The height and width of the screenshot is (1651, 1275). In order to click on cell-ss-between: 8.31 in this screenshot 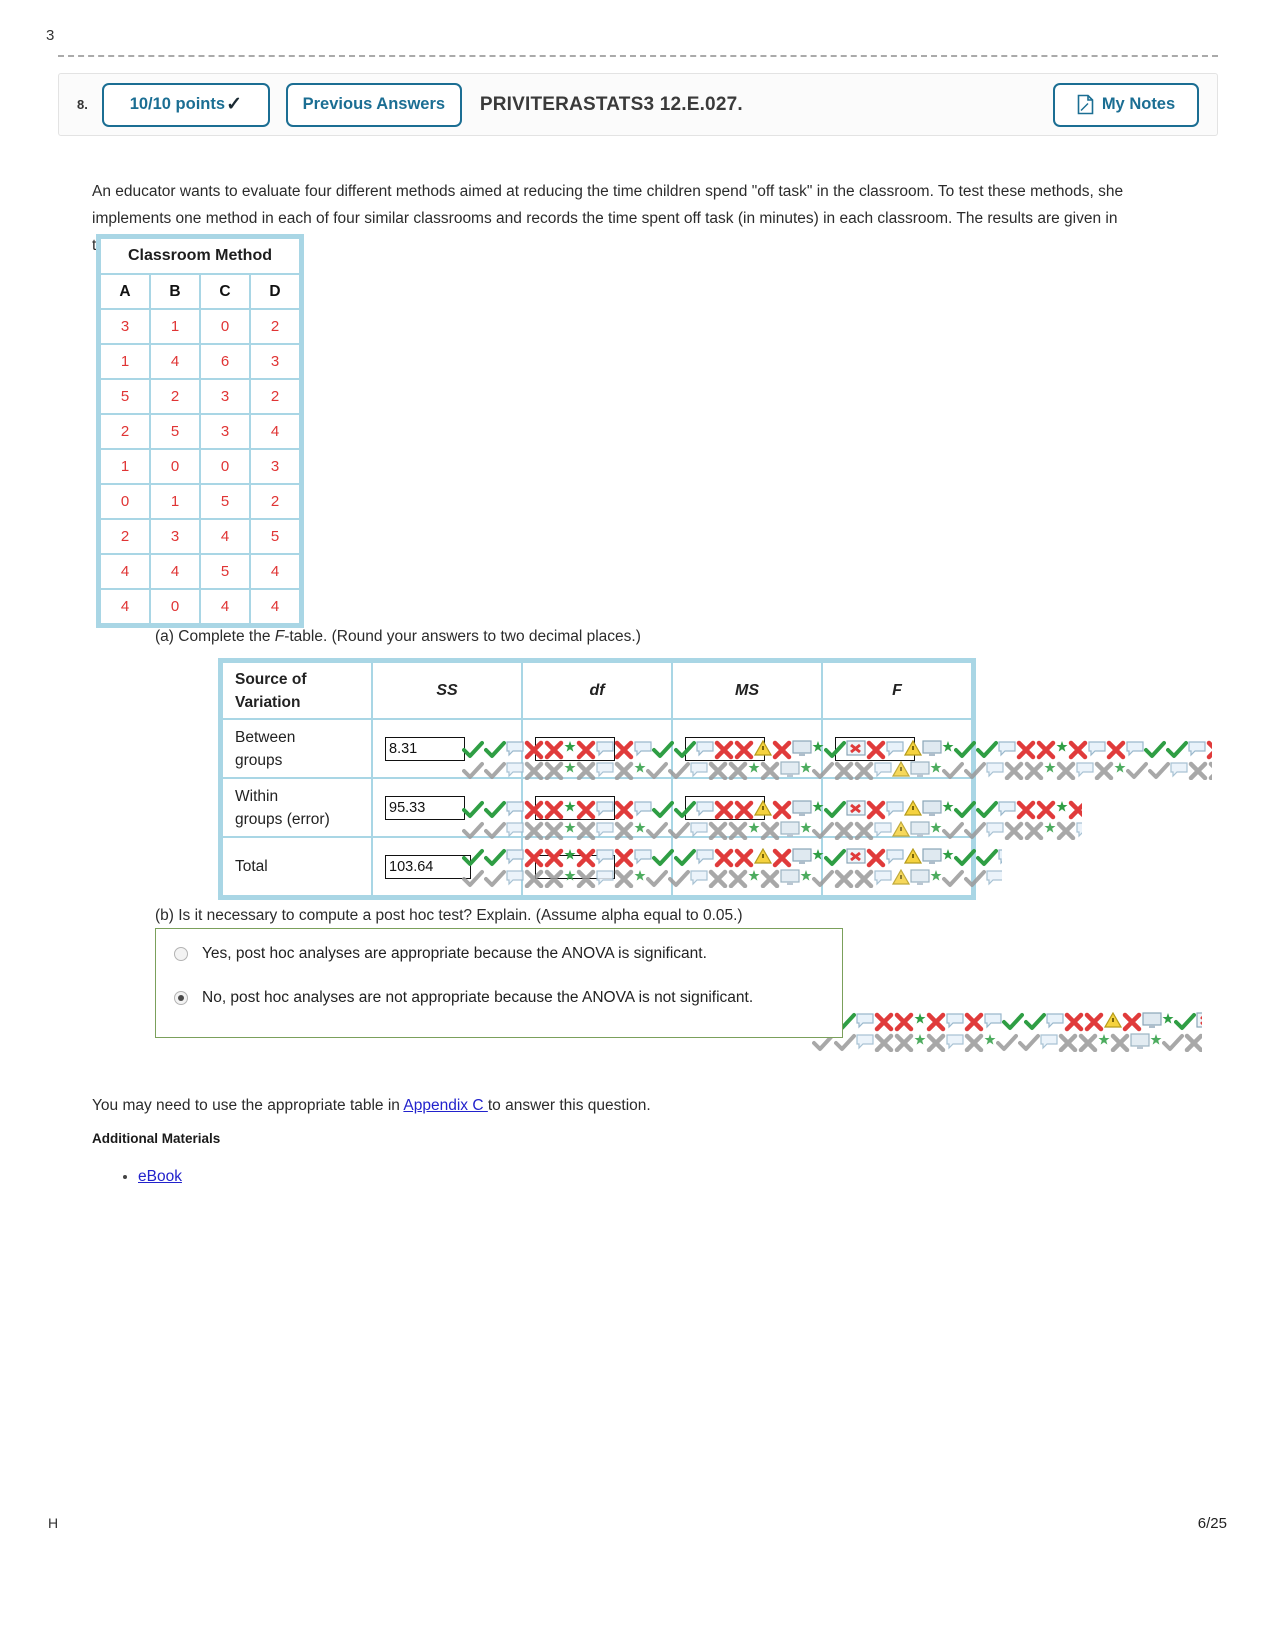, I will do `click(447, 748)`.